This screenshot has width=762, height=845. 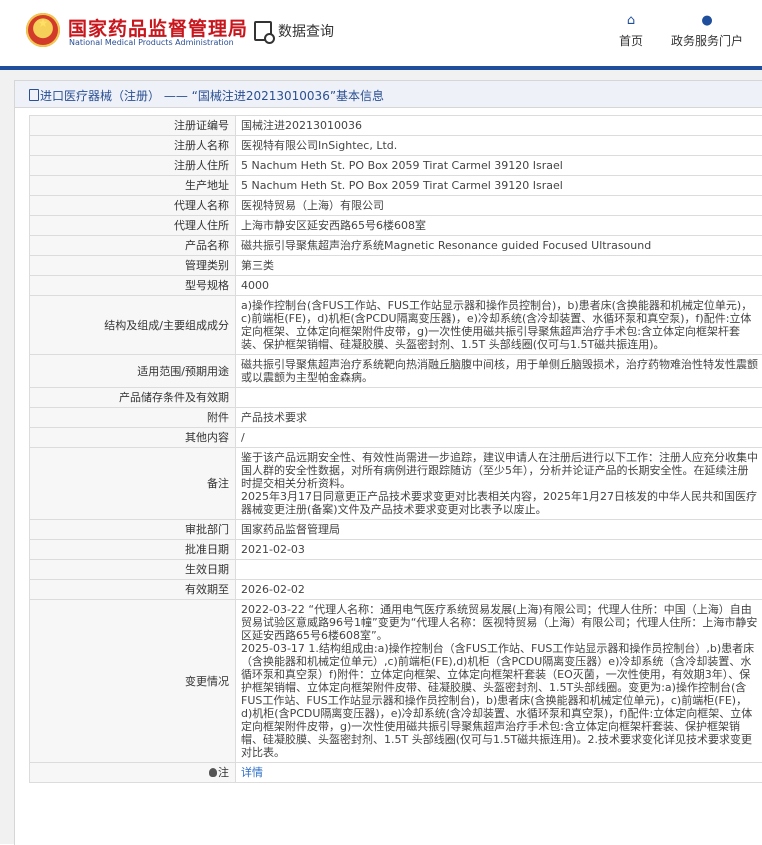 I want to click on table-row: 注册人名称医视特有限公司InSightec, Ltd., so click(x=396, y=146).